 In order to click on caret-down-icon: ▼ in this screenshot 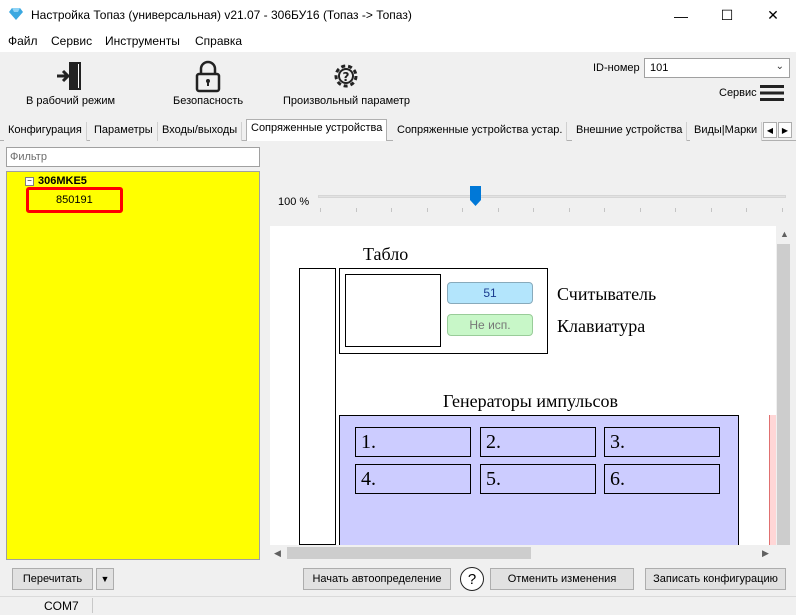, I will do `click(105, 579)`.